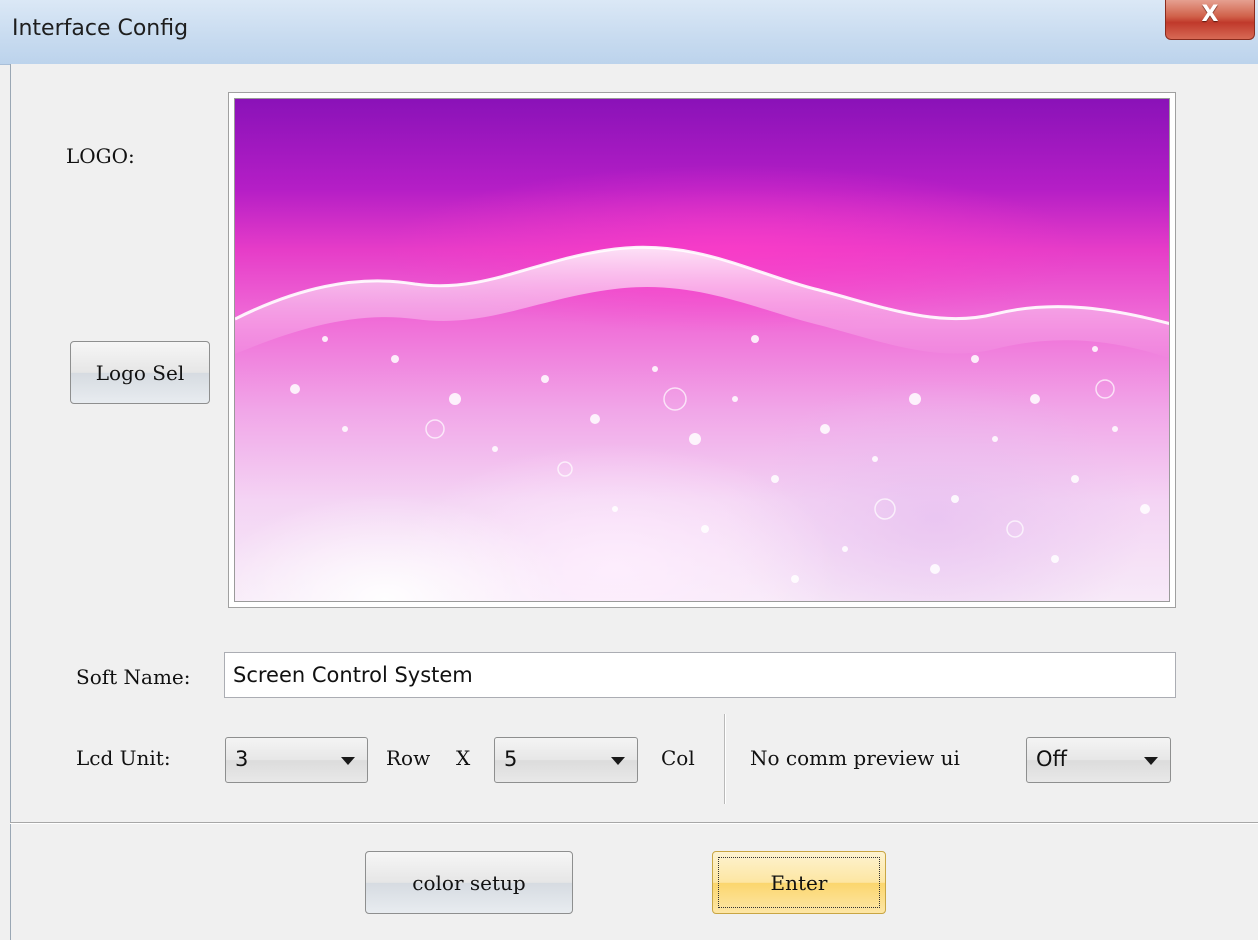  Describe the element at coordinates (700, 675) in the screenshot. I see `soft-name-input: Screen Control System` at that location.